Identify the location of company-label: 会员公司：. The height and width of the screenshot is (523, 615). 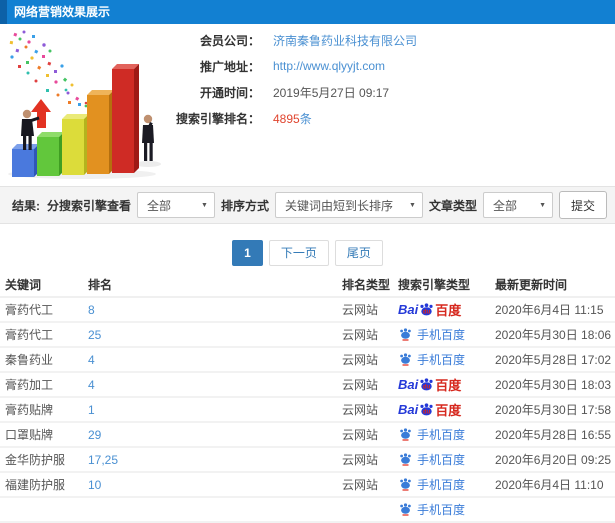
(229, 40).